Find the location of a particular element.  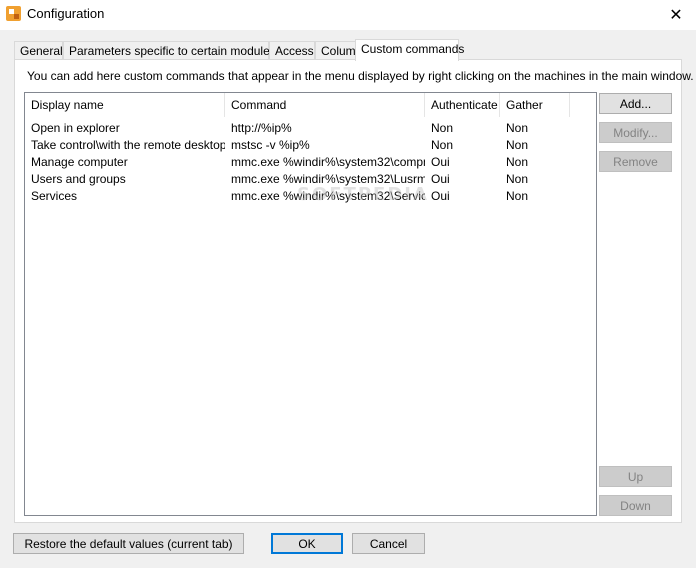

cell-display-name: Take control\with the remote desktop is located at coordinates (128, 145).